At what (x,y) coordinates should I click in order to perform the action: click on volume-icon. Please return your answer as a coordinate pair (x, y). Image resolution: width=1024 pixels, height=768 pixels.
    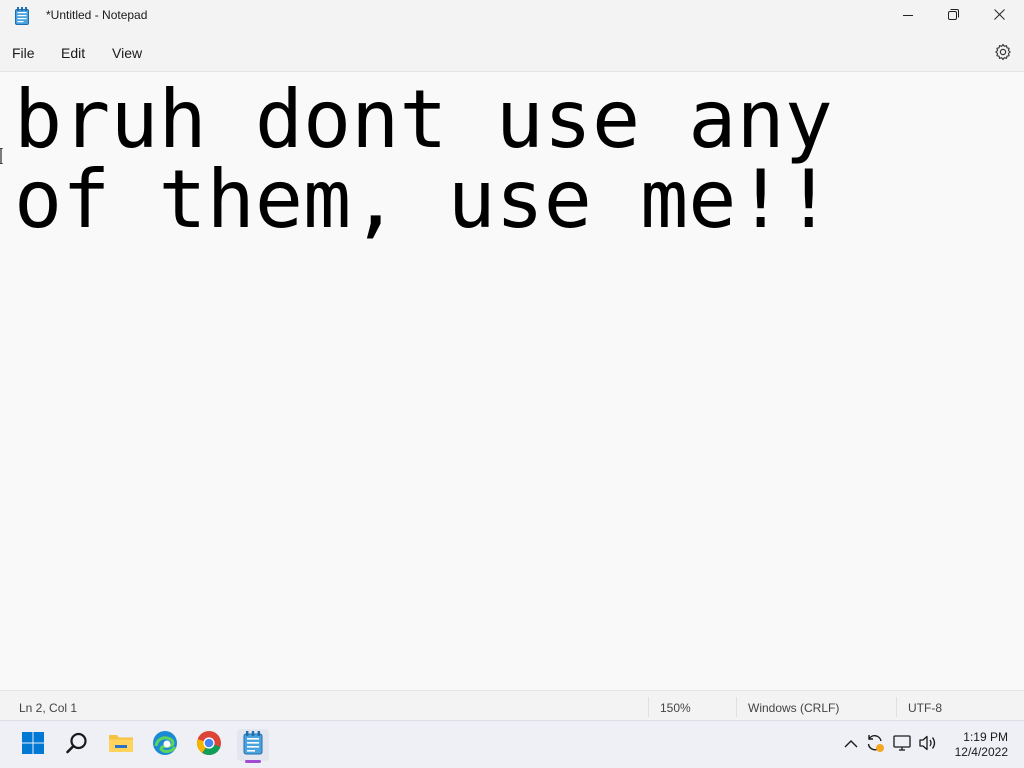
    Looking at the image, I should click on (928, 745).